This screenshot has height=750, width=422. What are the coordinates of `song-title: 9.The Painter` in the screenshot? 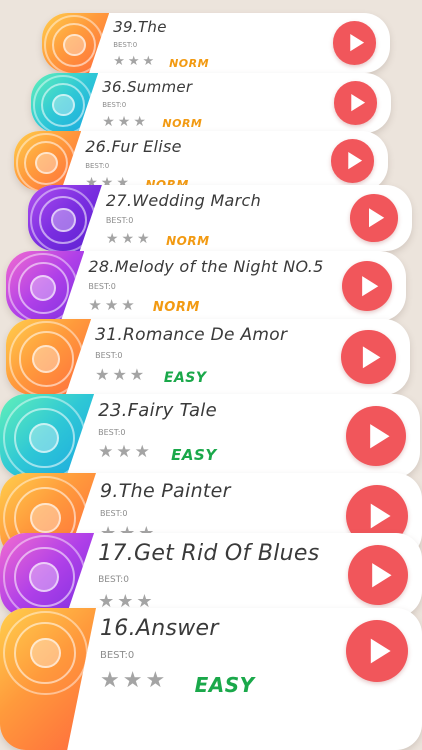 It's located at (165, 491).